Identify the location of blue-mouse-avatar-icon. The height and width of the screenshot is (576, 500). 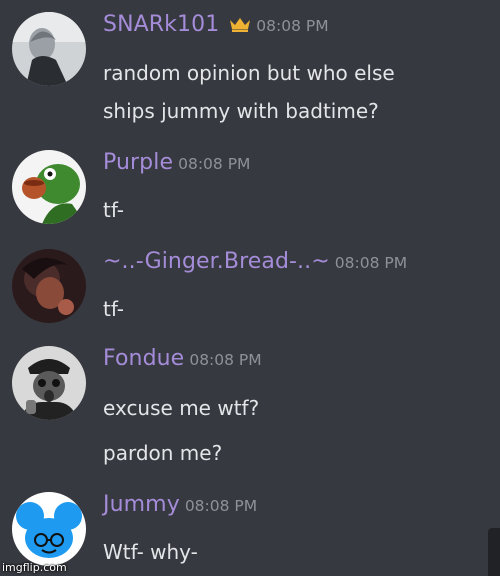
(49, 529).